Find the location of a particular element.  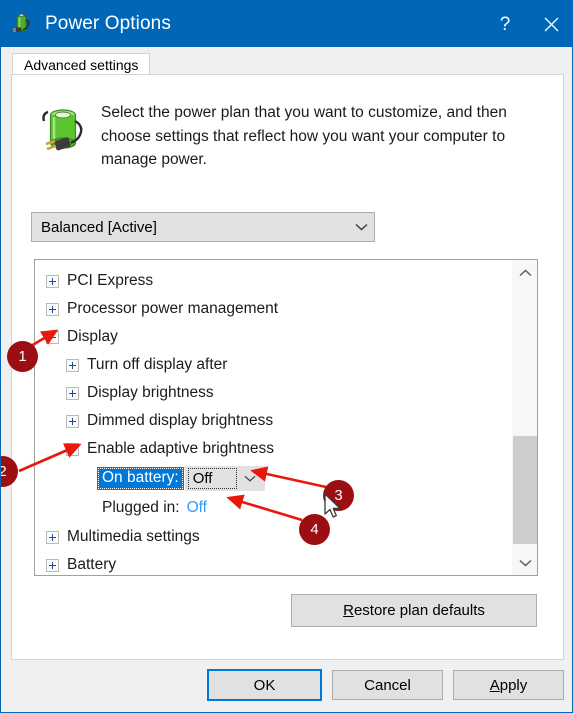

tree-item-display: Display is located at coordinates (273, 337).